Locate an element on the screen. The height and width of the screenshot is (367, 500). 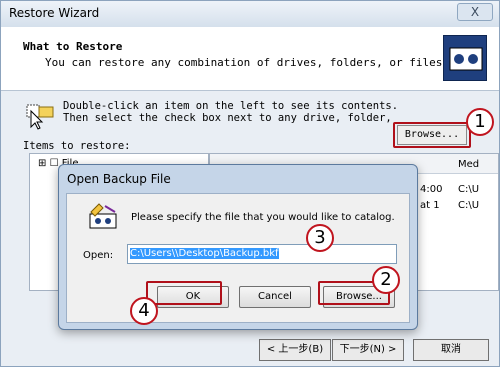
close-button: X is located at coordinates (475, 12).